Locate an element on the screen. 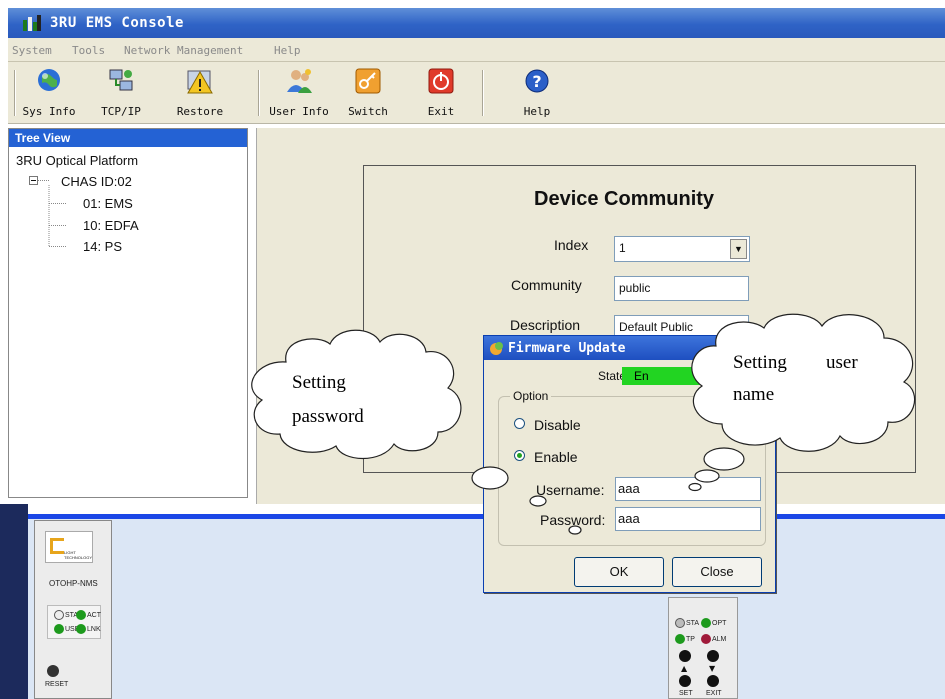 The image size is (945, 699). callout-password-line2: password is located at coordinates (328, 416).